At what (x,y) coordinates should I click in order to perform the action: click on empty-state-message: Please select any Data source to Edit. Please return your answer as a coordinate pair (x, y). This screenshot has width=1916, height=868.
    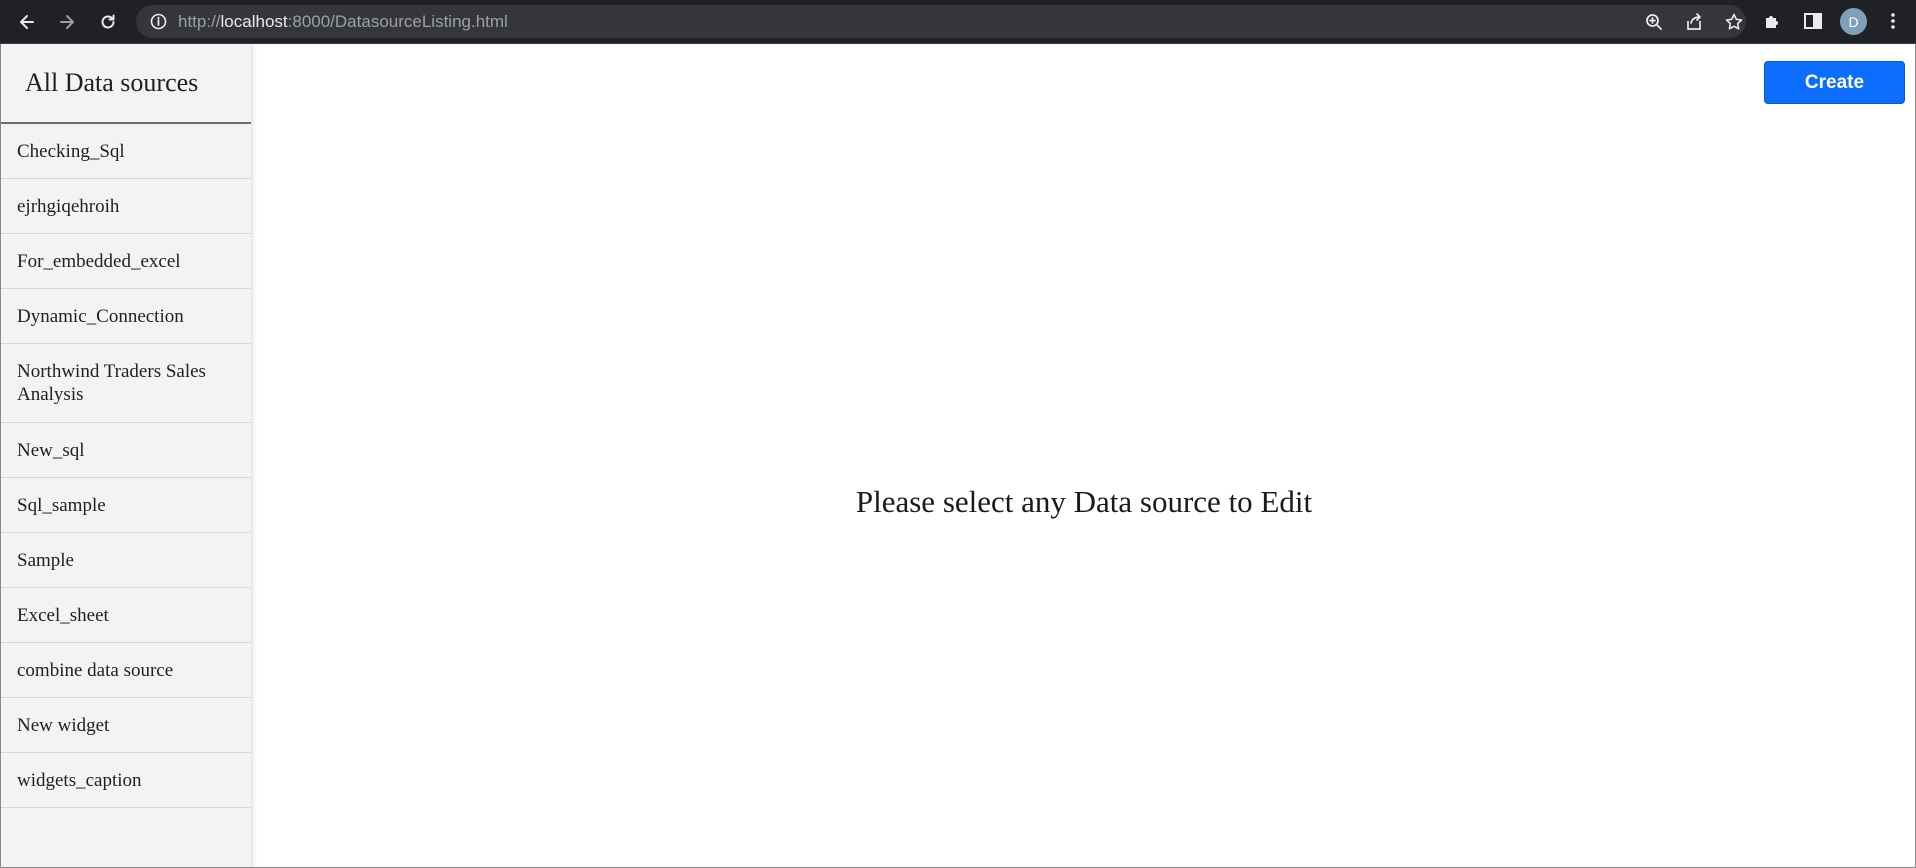
    Looking at the image, I should click on (1084, 501).